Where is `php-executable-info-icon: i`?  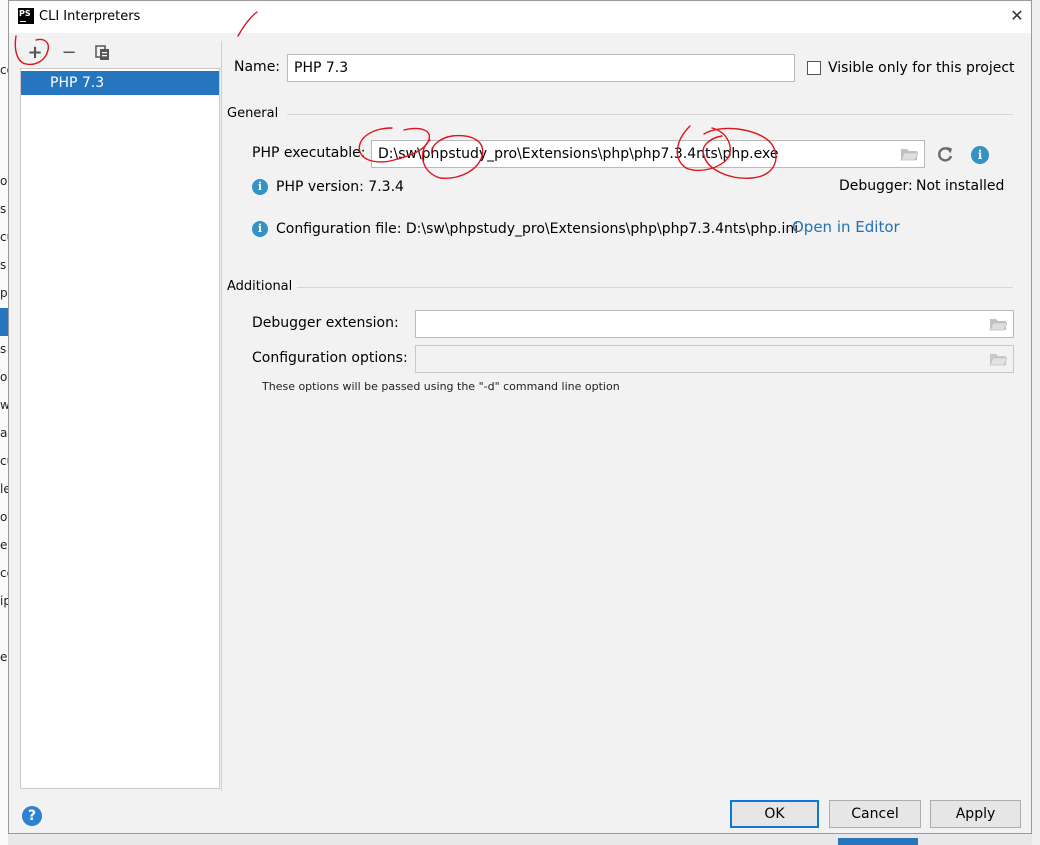 php-executable-info-icon: i is located at coordinates (980, 155).